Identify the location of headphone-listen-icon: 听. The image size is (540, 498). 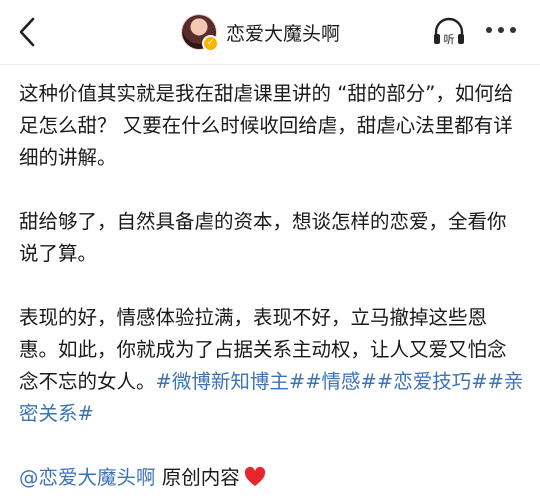
(449, 32).